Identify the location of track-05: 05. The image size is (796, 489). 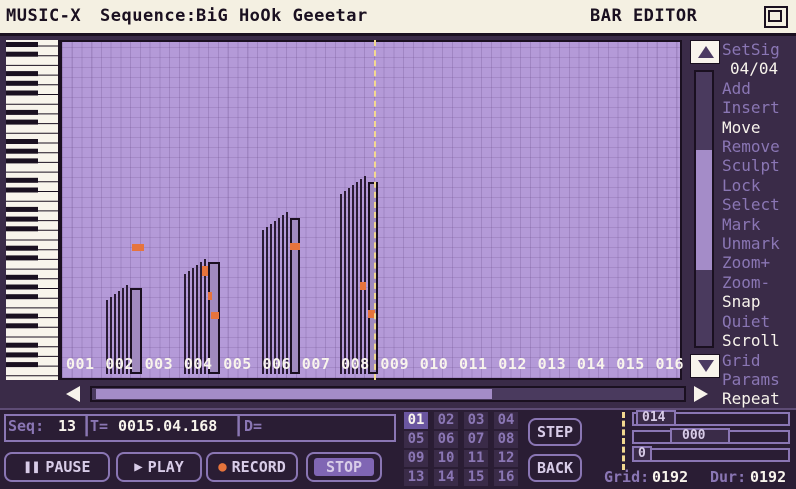
(416, 439).